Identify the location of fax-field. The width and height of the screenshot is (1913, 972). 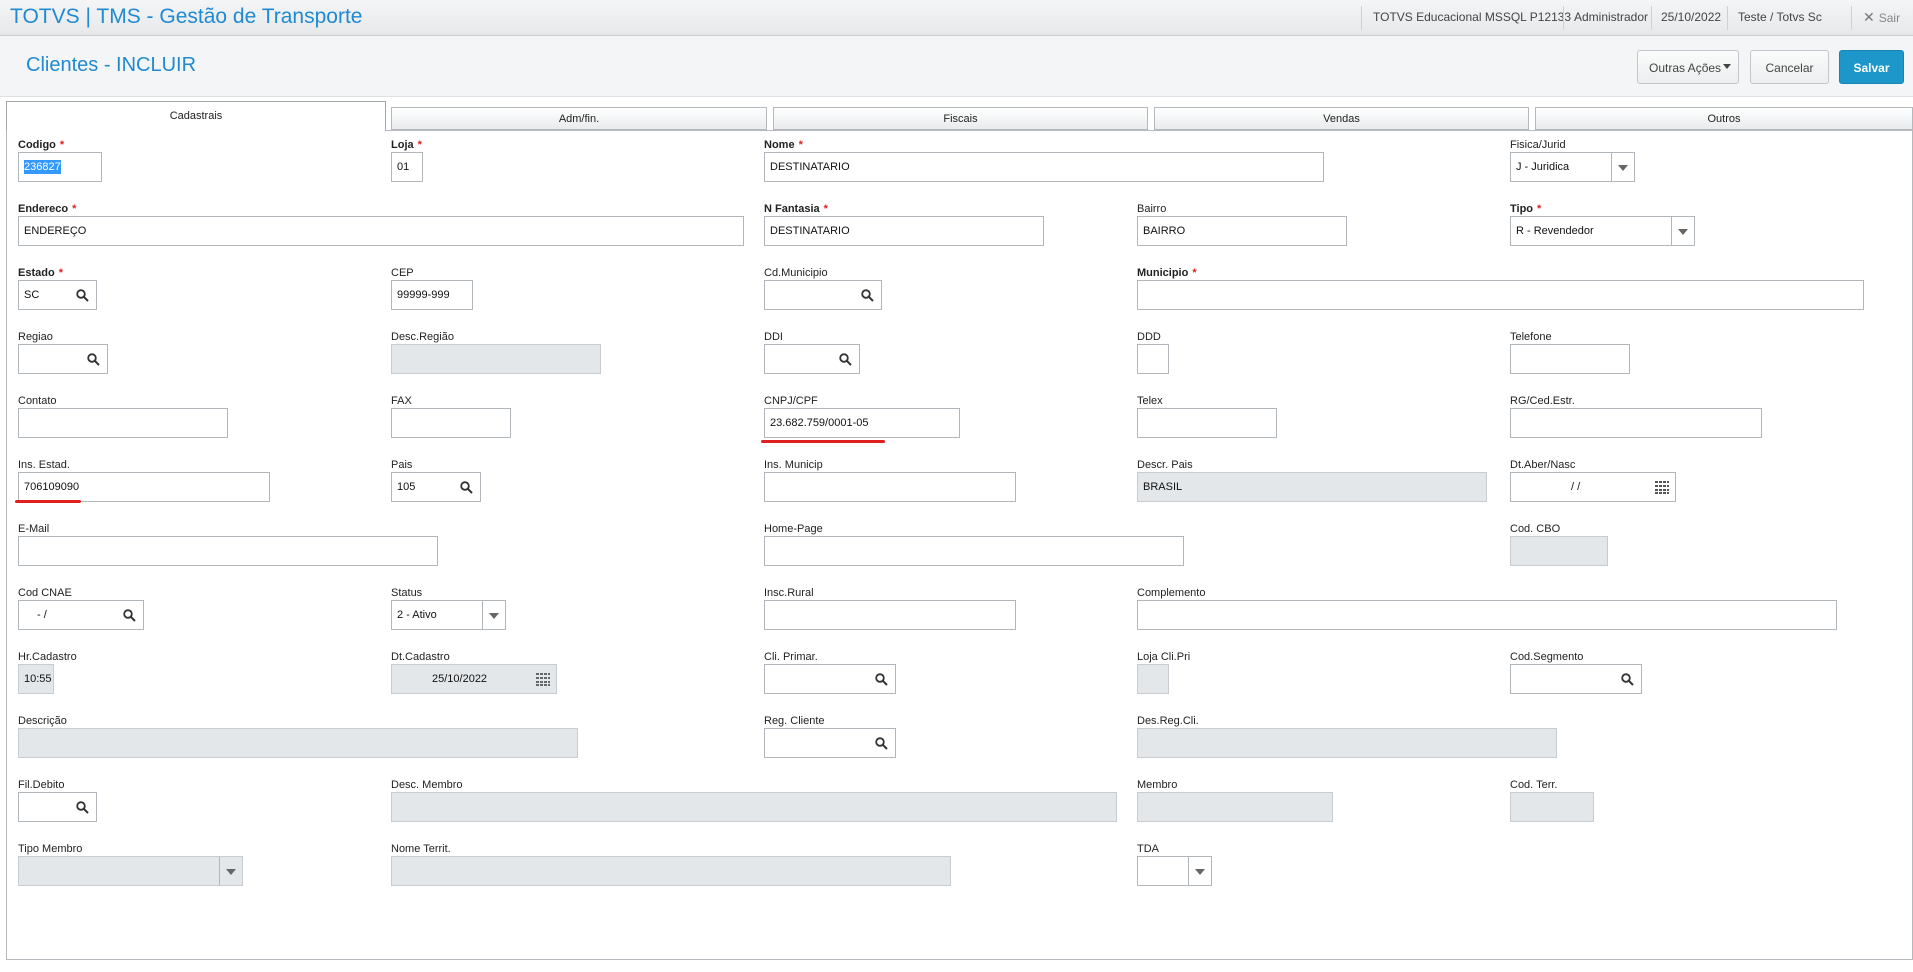
(451, 423).